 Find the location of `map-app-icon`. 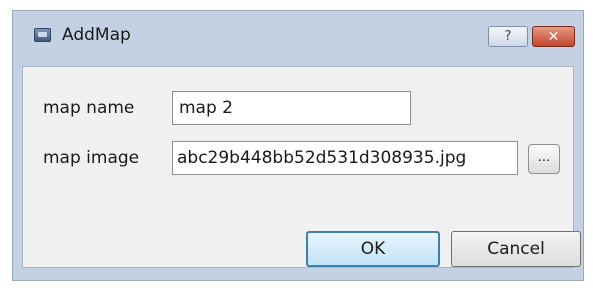

map-app-icon is located at coordinates (42, 35).